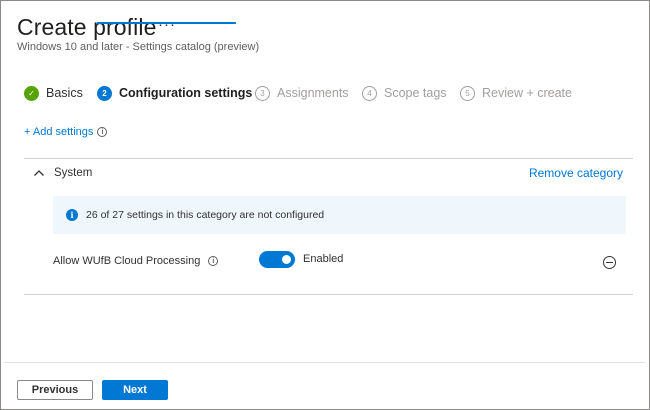  What do you see at coordinates (323, 259) in the screenshot?
I see `toggle-label: Enabled` at bounding box center [323, 259].